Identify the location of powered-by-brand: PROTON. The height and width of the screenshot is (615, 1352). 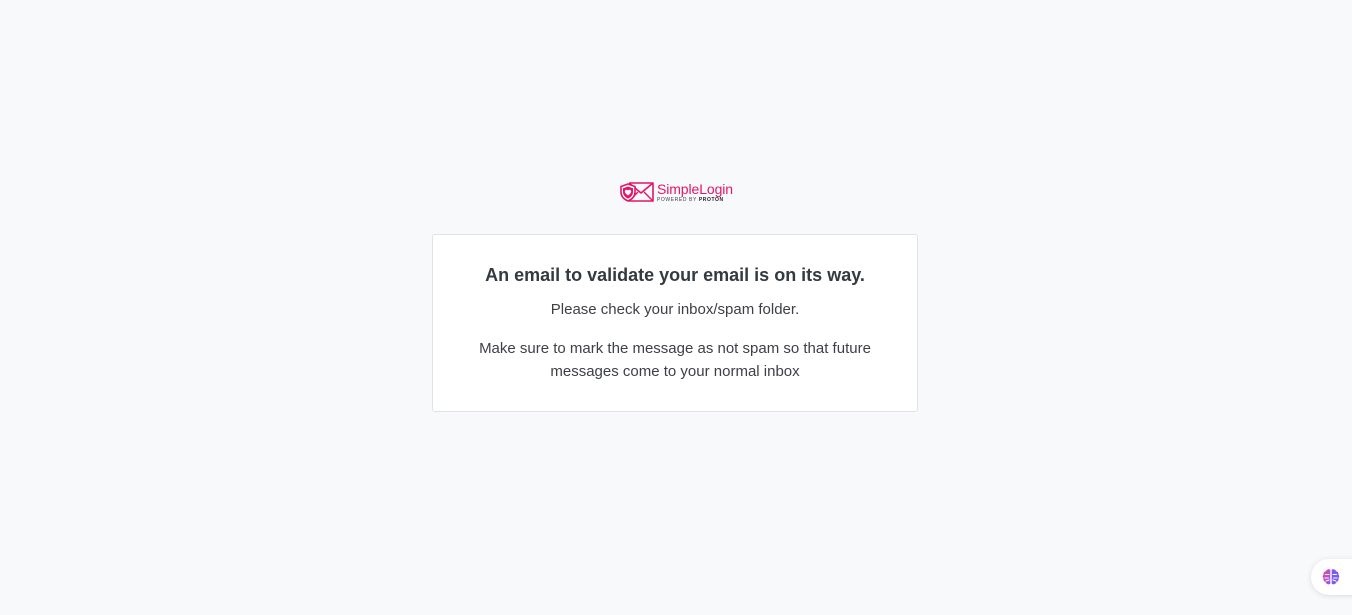
(711, 199).